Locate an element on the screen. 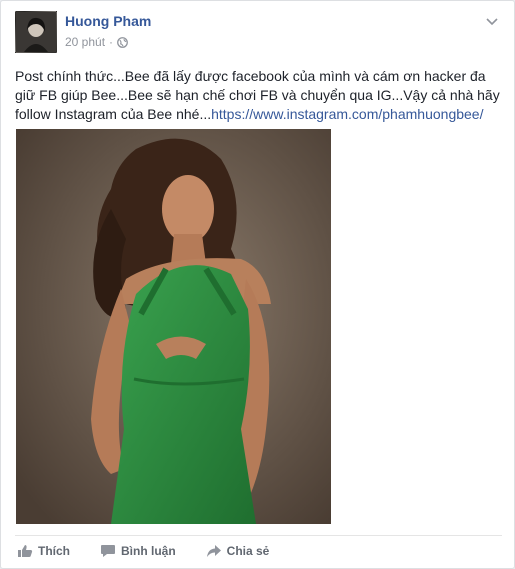 This screenshot has height=569, width=515. share-label: Chia sẻ is located at coordinates (248, 551).